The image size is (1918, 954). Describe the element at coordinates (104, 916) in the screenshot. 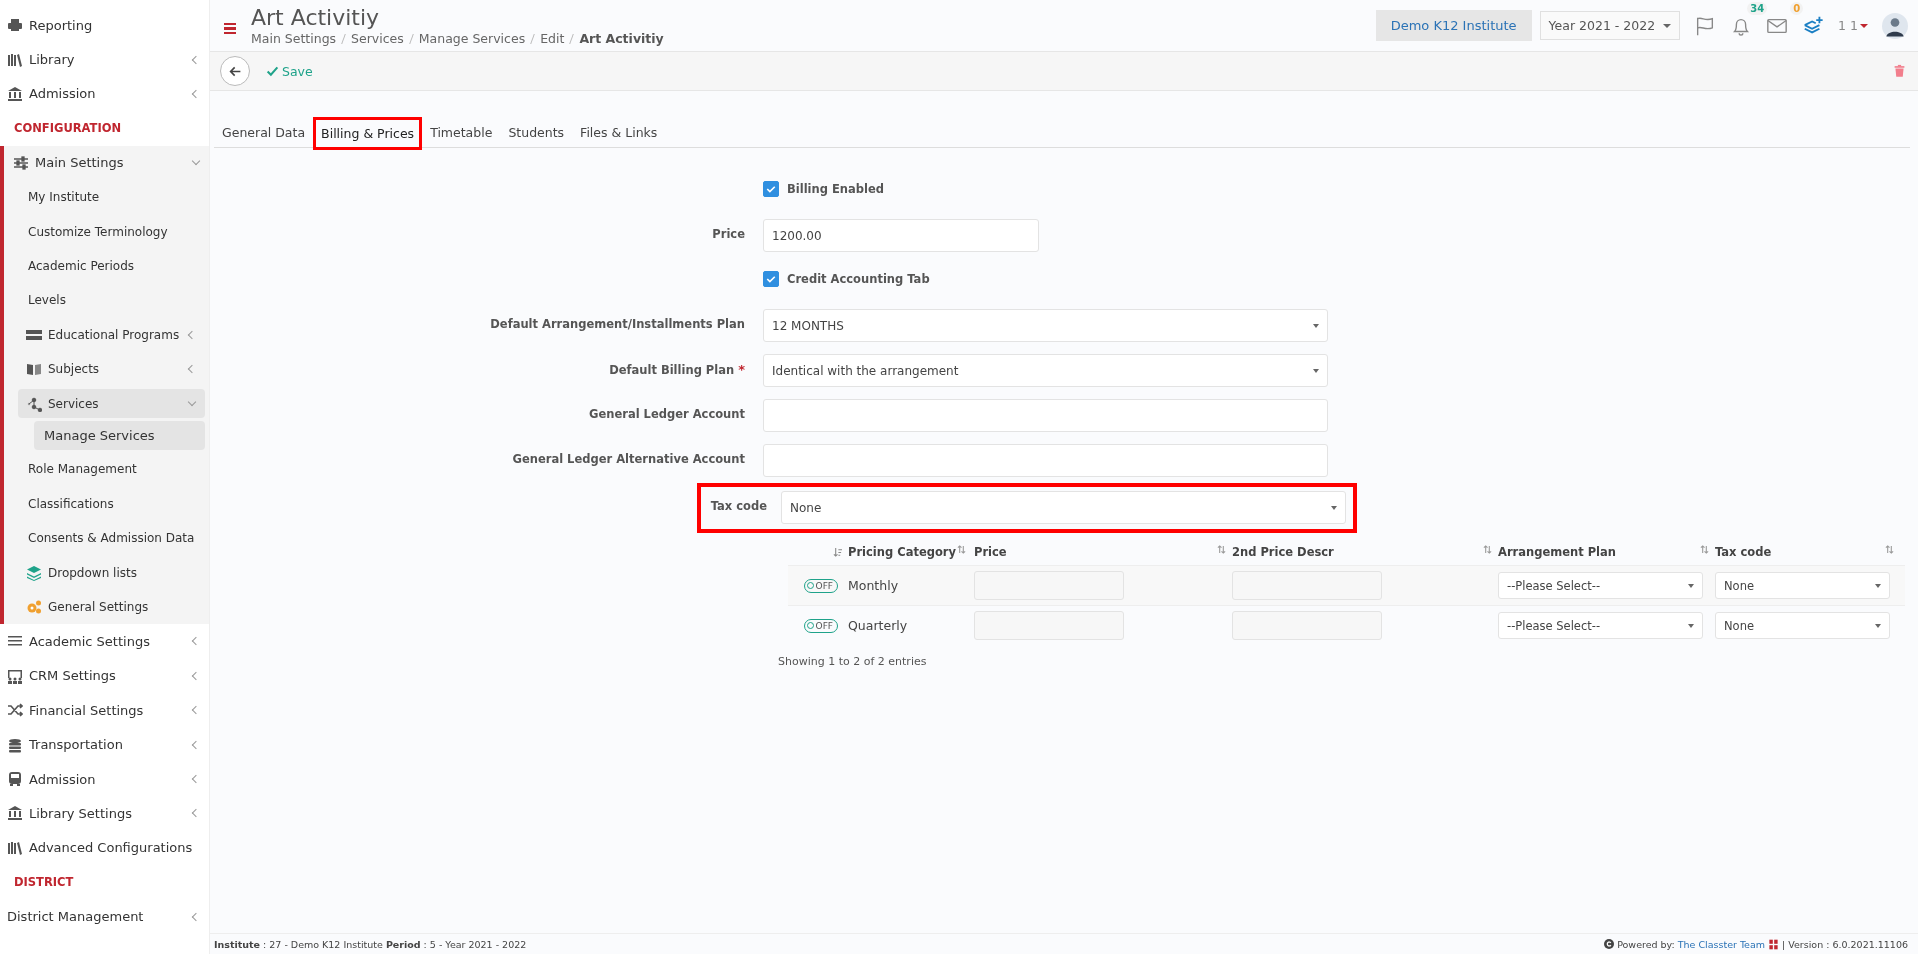

I see `sidebar-item: District Management` at that location.